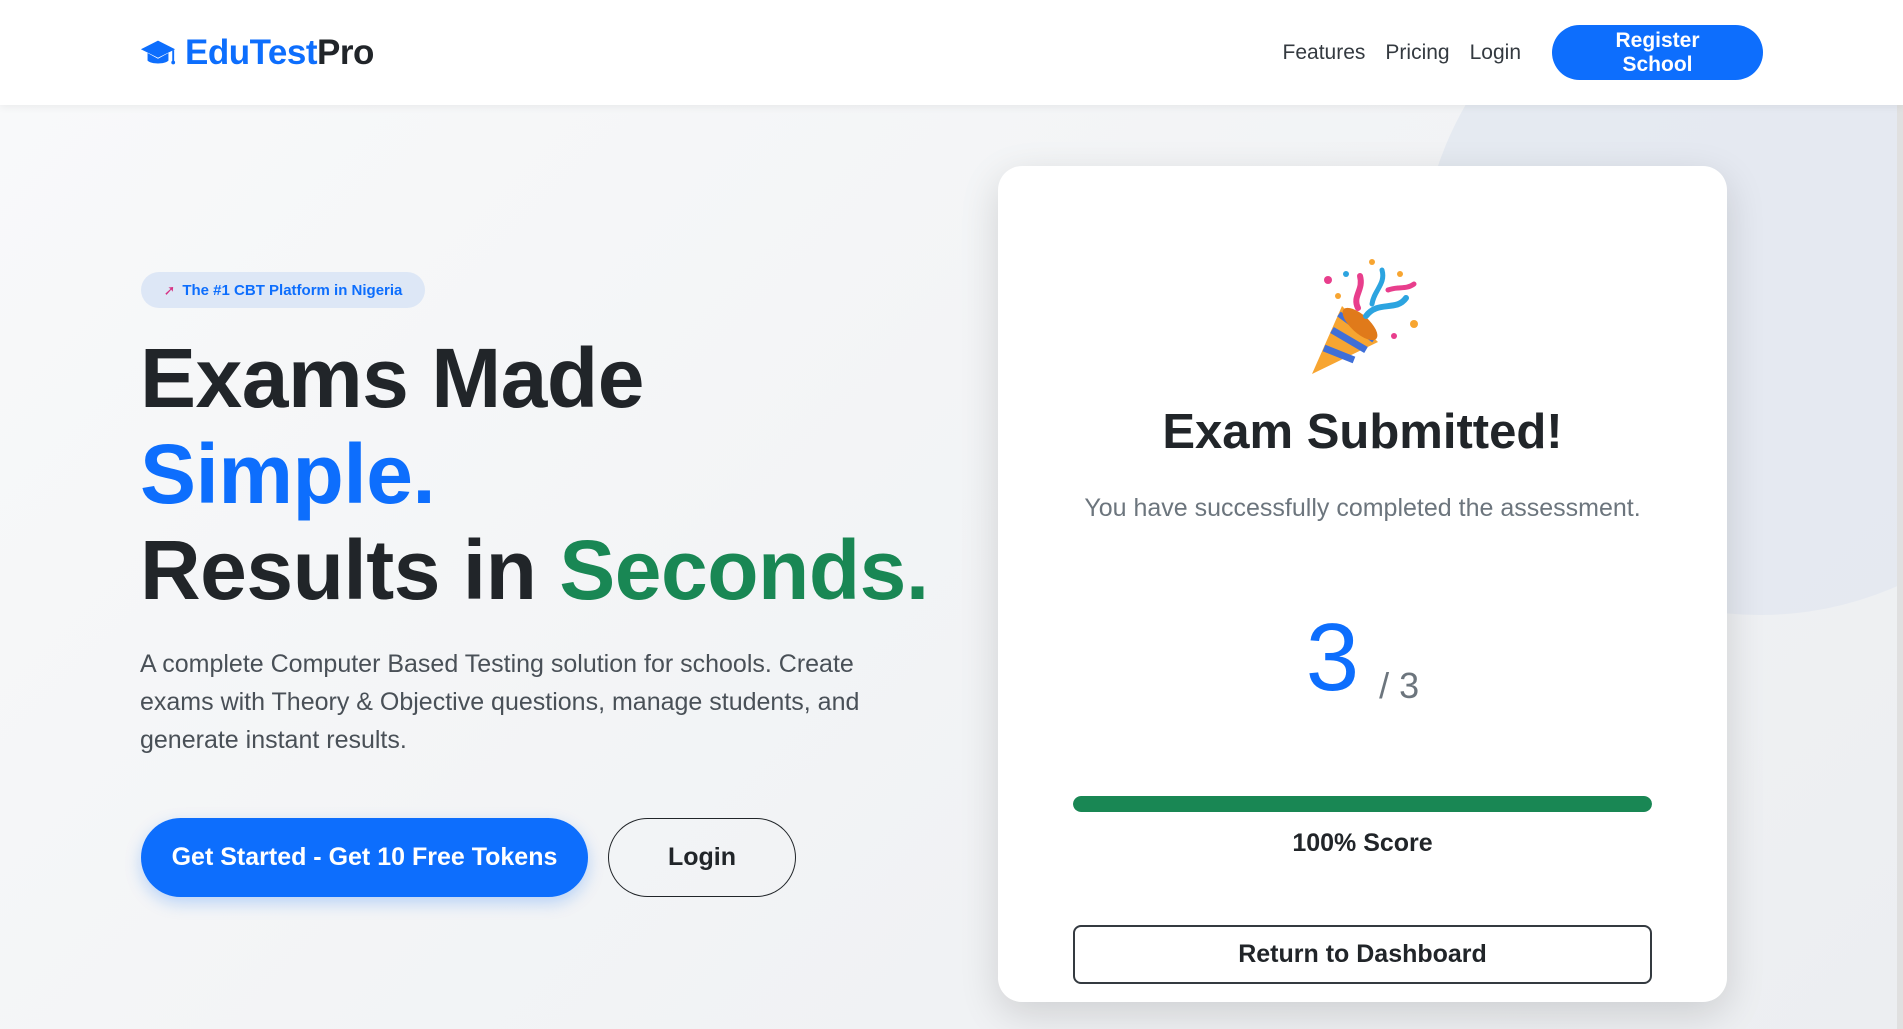 Image resolution: width=1903 pixels, height=1029 pixels. What do you see at coordinates (1362, 651) in the screenshot?
I see `score-display: 3 / 3` at bounding box center [1362, 651].